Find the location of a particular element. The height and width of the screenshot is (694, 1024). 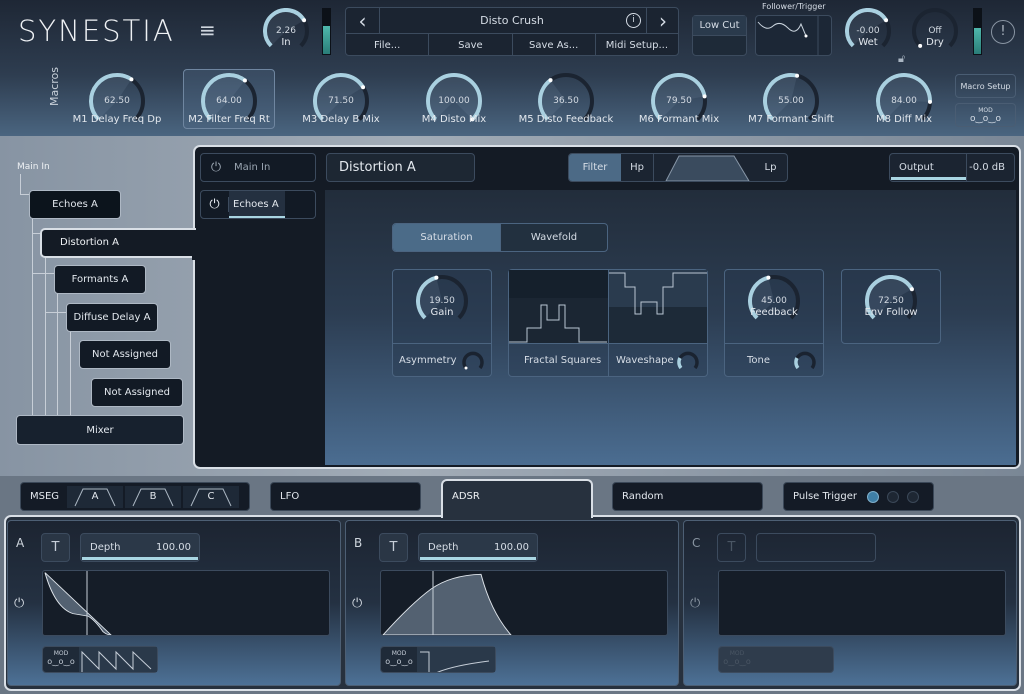

hp-label: Hp is located at coordinates (637, 167).